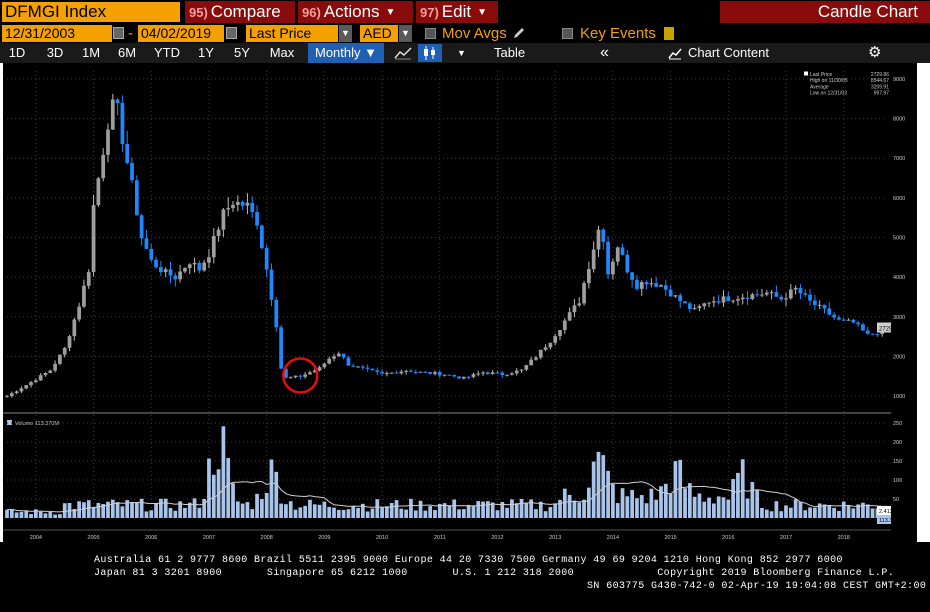 This screenshot has width=930, height=612. Describe the element at coordinates (206, 53) in the screenshot. I see `period-1y: 1Y` at that location.